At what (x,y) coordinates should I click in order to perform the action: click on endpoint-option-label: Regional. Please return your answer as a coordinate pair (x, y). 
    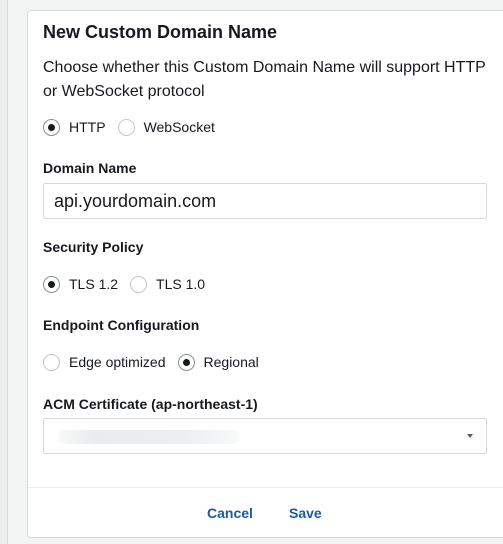
    Looking at the image, I should click on (231, 362).